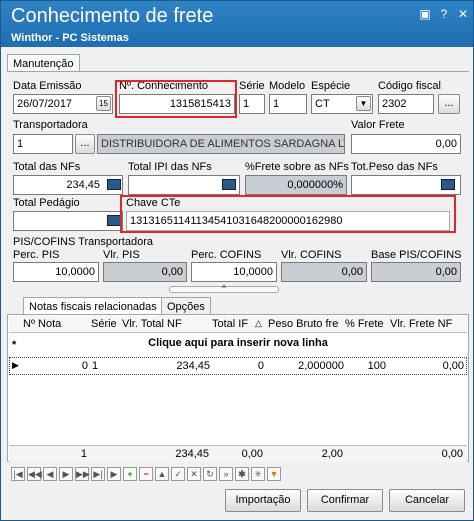 The height and width of the screenshot is (521, 474). What do you see at coordinates (47, 167) in the screenshot?
I see `total-nfs-label: Total das NFs` at bounding box center [47, 167].